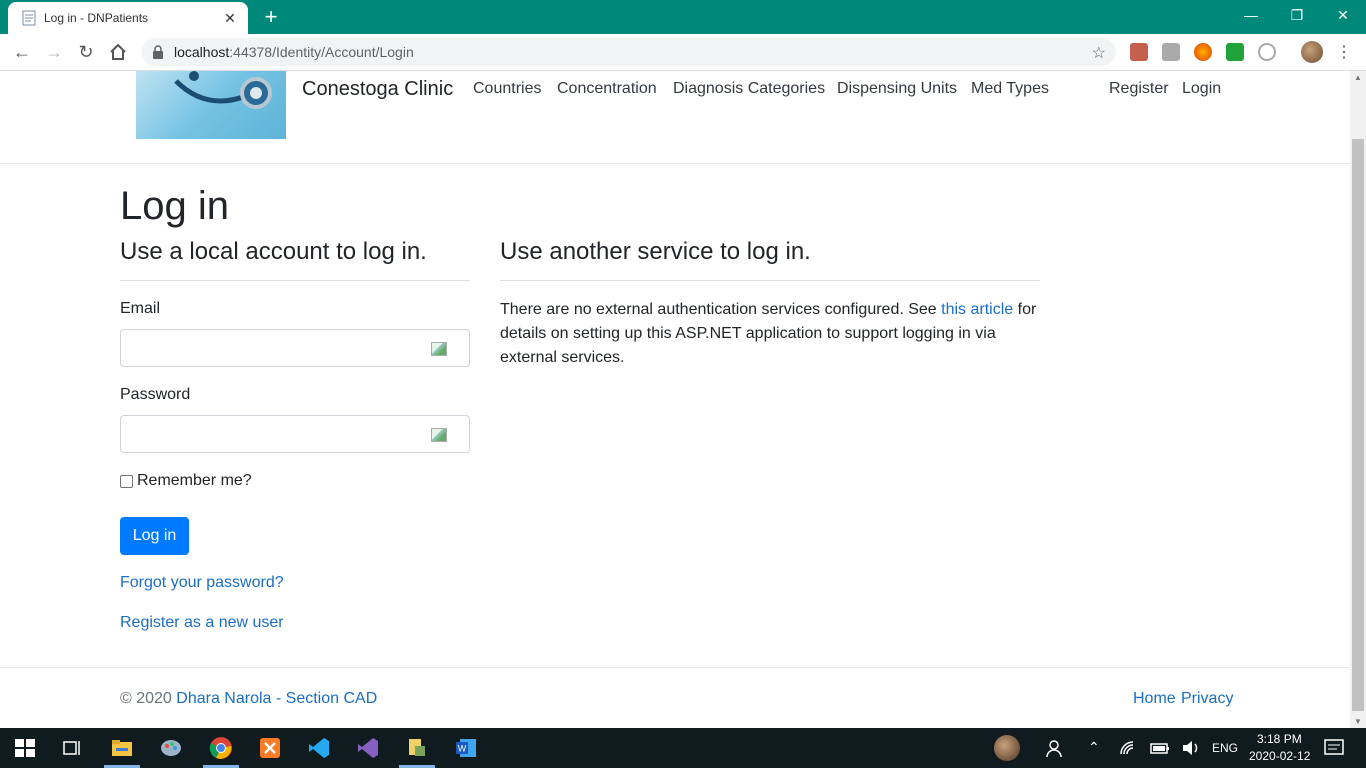 The width and height of the screenshot is (1366, 768). Describe the element at coordinates (319, 748) in the screenshot. I see `vs-code-icon` at that location.